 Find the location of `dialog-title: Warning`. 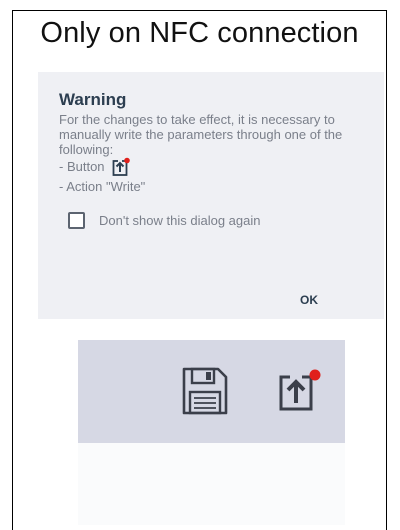

dialog-title: Warning is located at coordinates (93, 99).